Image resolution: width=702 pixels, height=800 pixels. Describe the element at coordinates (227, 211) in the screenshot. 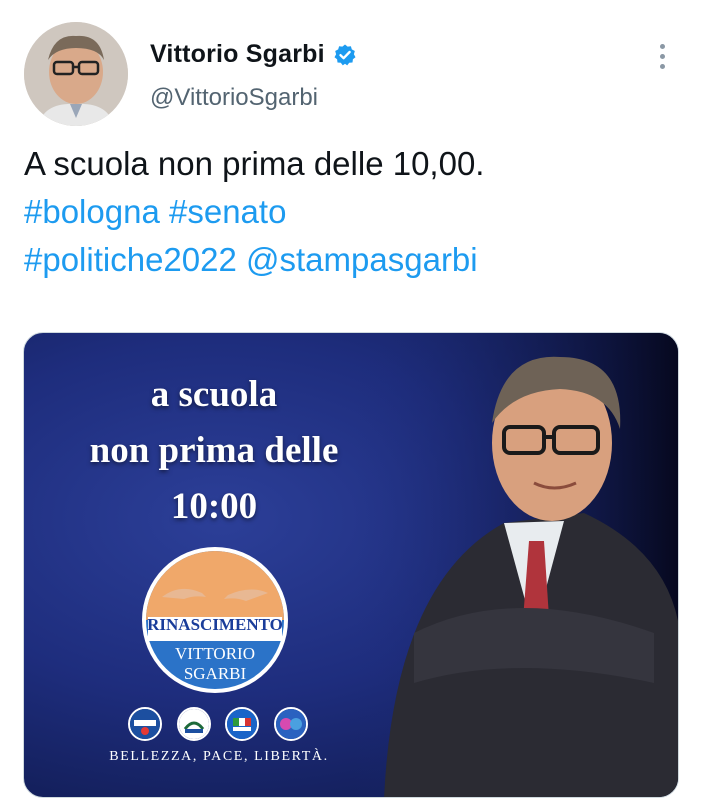

I see `hashtag-link: #senato` at that location.